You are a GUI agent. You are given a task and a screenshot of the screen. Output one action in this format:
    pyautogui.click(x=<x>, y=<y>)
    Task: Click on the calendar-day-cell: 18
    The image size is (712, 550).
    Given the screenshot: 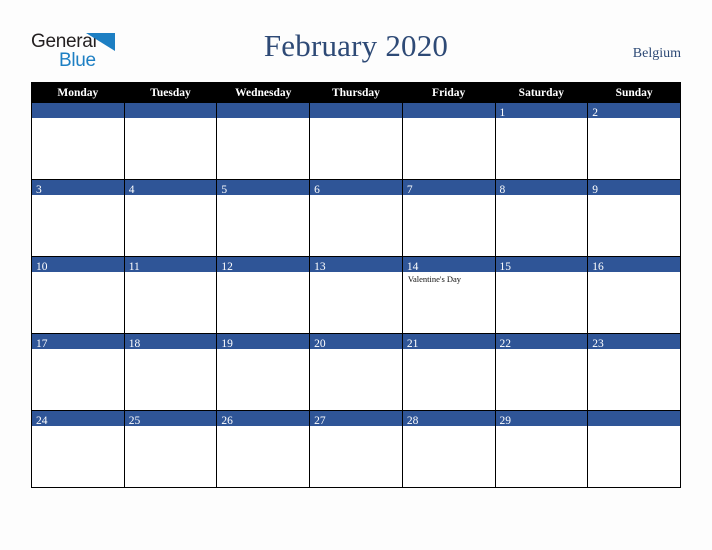 What is the action you would take?
    pyautogui.click(x=170, y=372)
    